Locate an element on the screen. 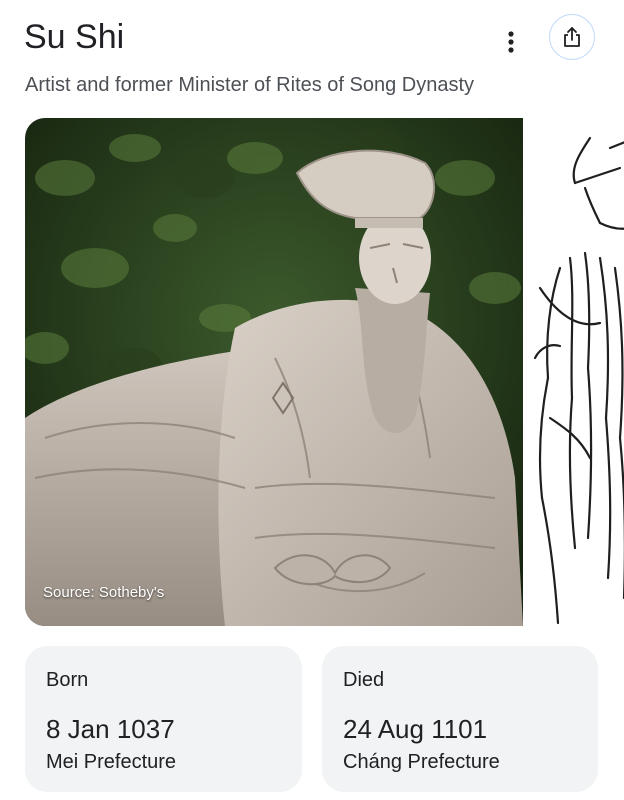 The image size is (624, 800). died-date: 24 Aug 1101 is located at coordinates (415, 729).